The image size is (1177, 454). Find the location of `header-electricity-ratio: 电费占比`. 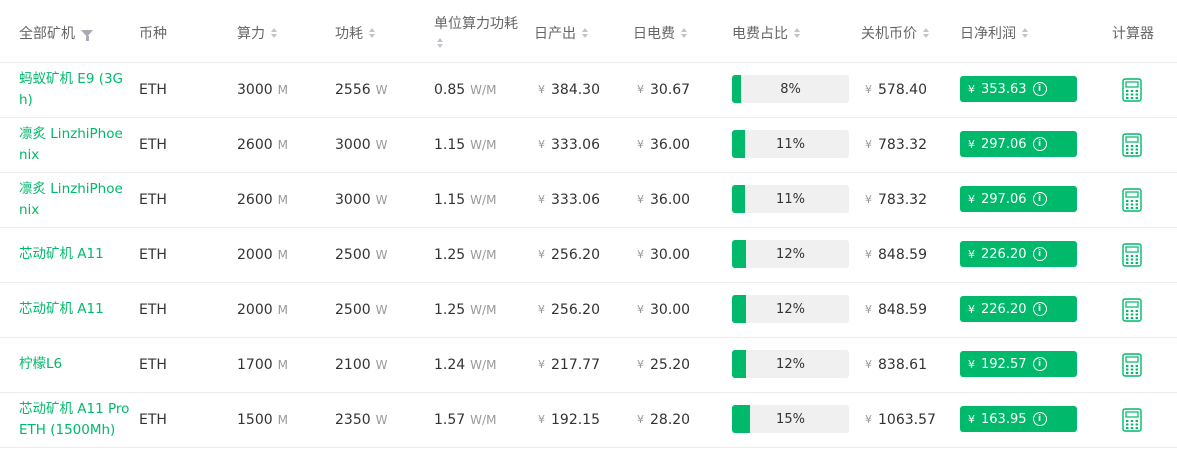

header-electricity-ratio: 电费占比 is located at coordinates (760, 34).